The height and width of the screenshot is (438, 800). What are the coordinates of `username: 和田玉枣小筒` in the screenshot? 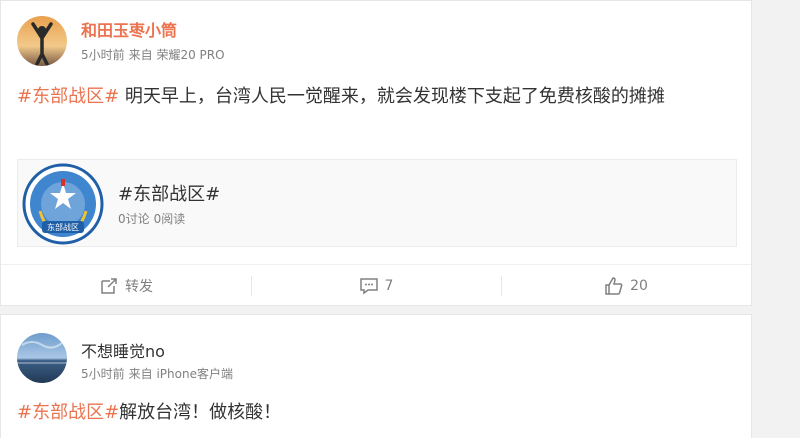 It's located at (129, 29).